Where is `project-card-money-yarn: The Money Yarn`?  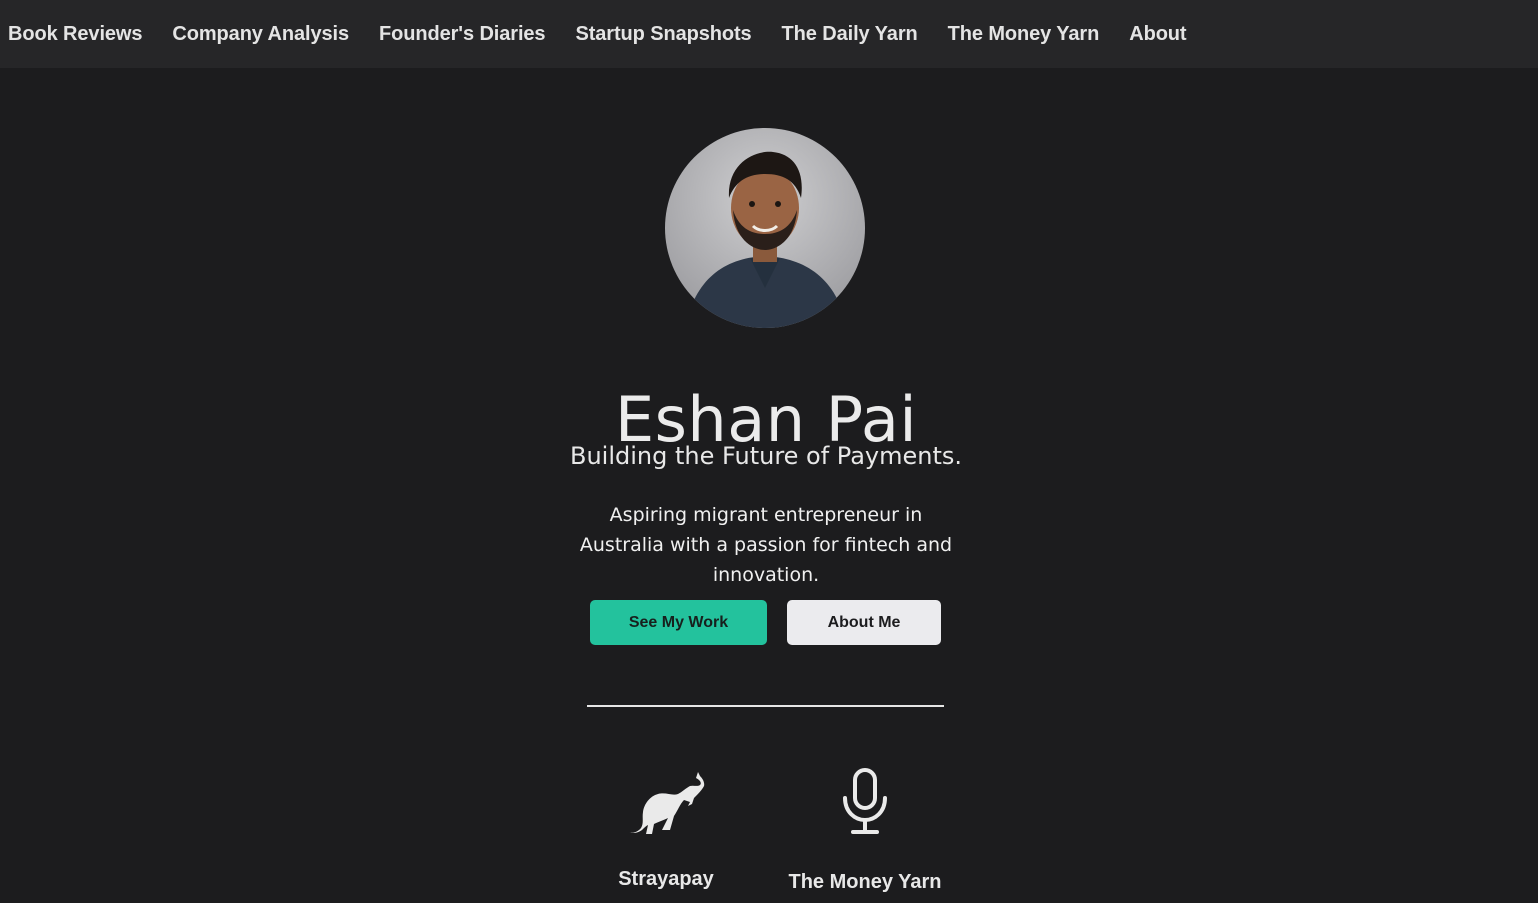
project-card-money-yarn: The Money Yarn is located at coordinates (865, 831).